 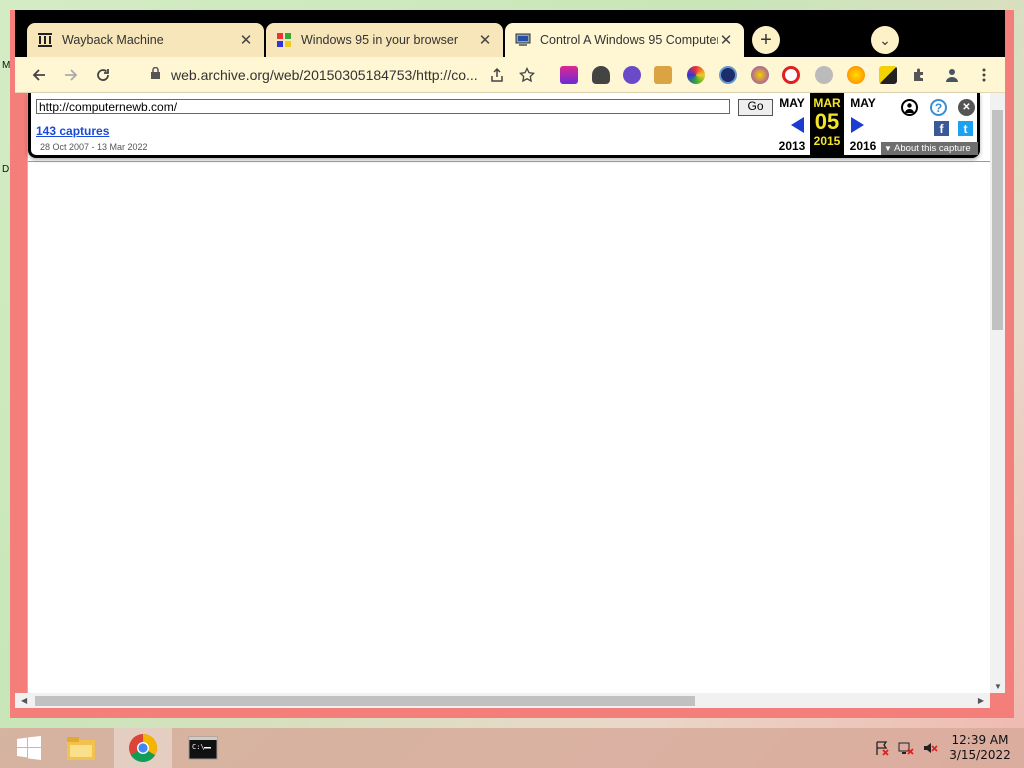 I want to click on desktop-icon-label-d: D, so click(x=6, y=169).